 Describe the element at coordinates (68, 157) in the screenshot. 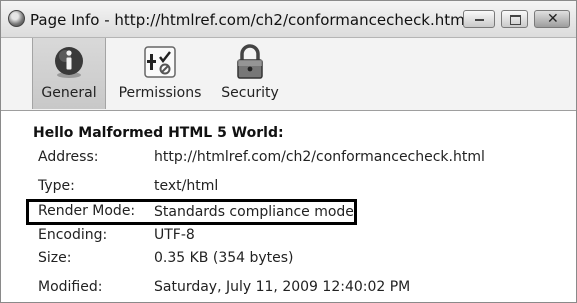

I see `address-label: Address:` at that location.